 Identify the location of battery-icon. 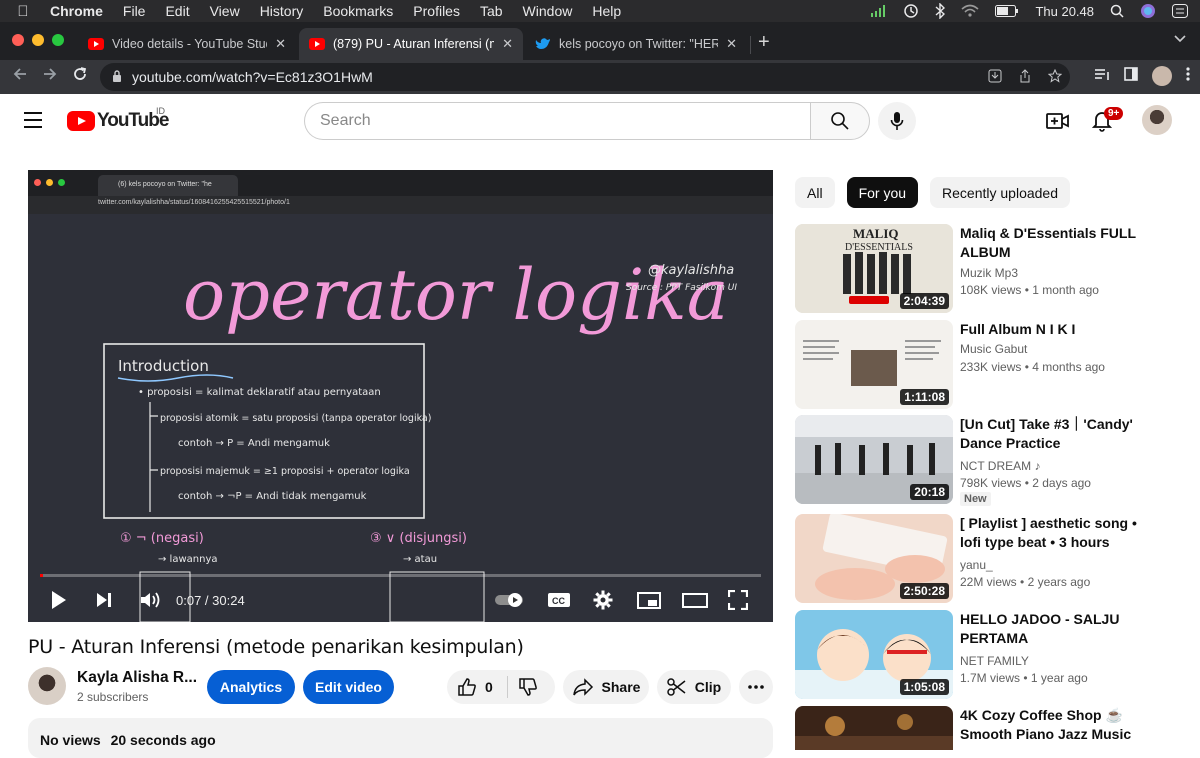
(1007, 11).